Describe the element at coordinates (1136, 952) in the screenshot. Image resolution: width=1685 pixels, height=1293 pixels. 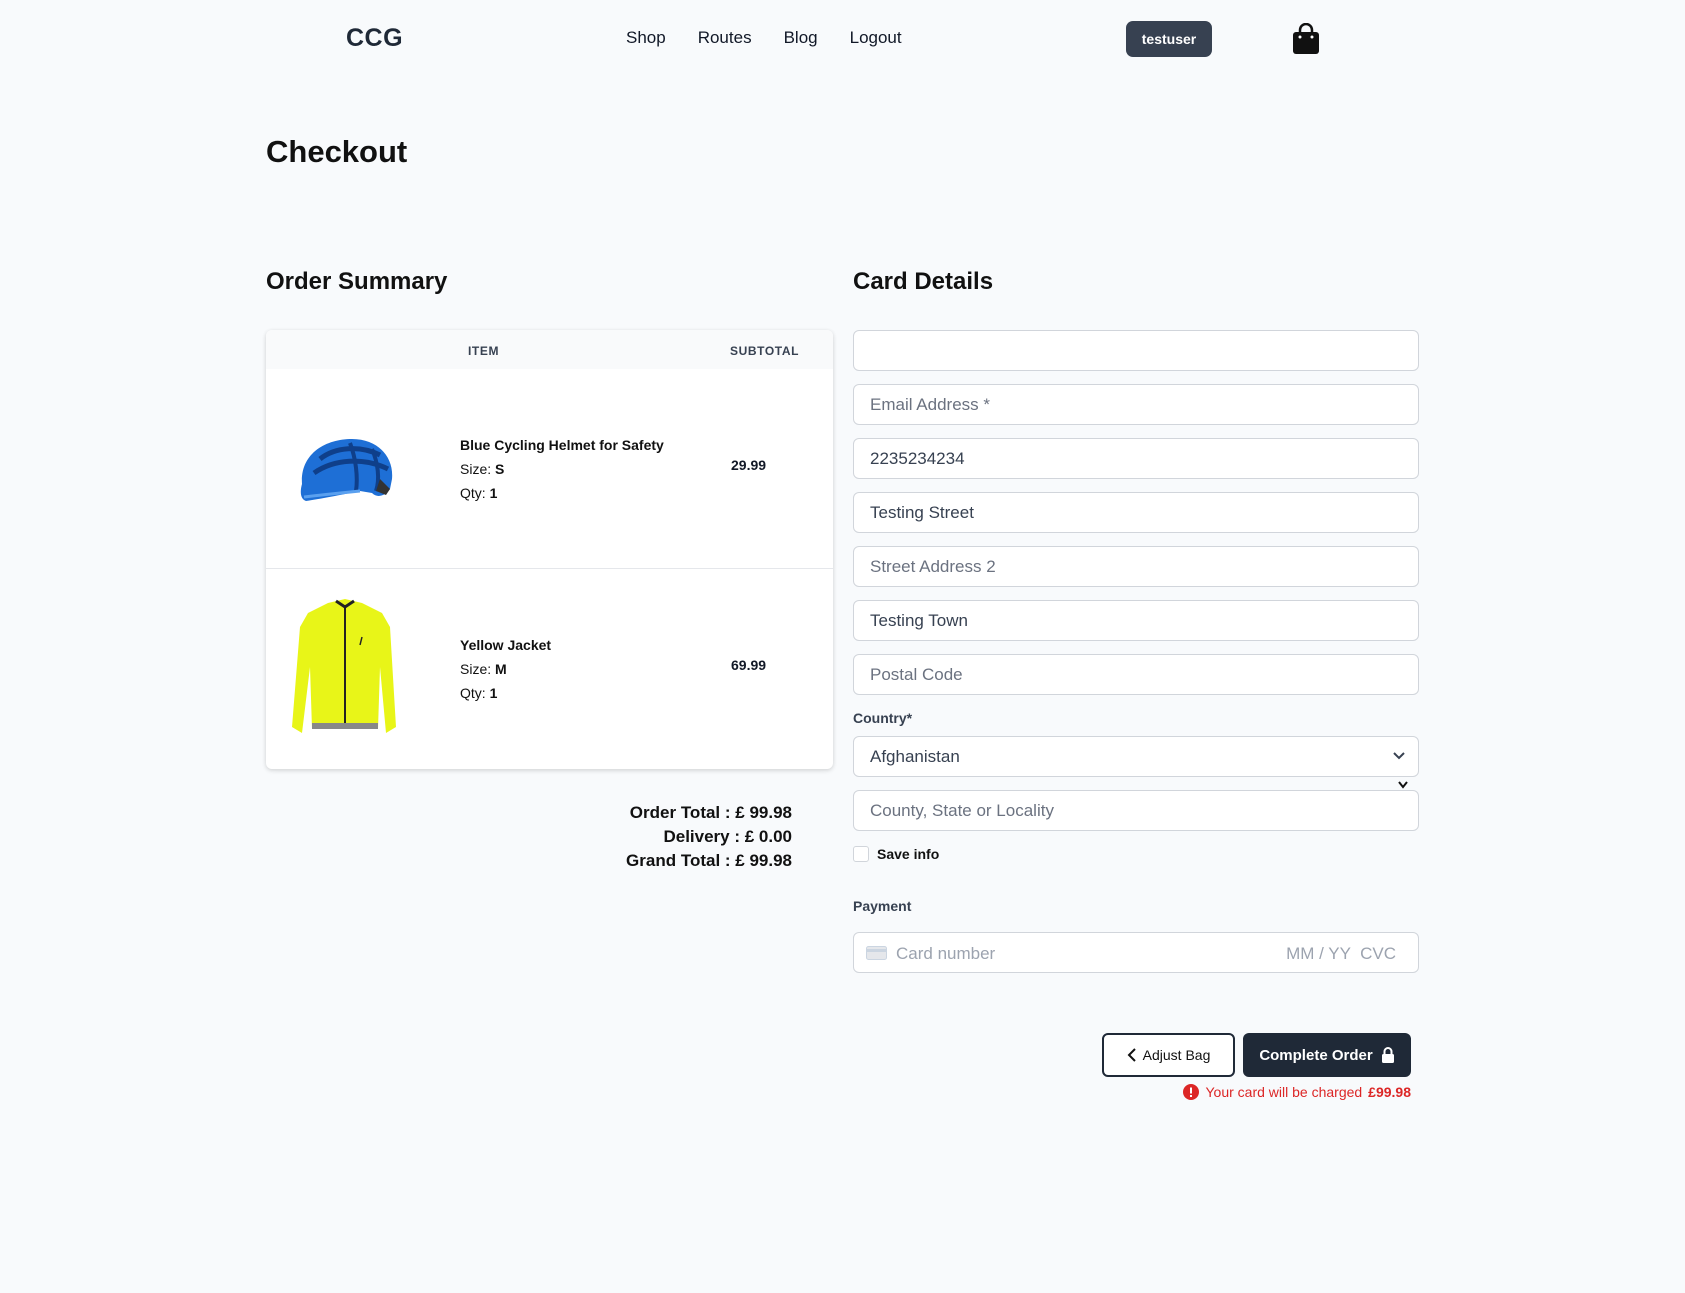
I see `card-input: Card number MM / YY CVC` at that location.